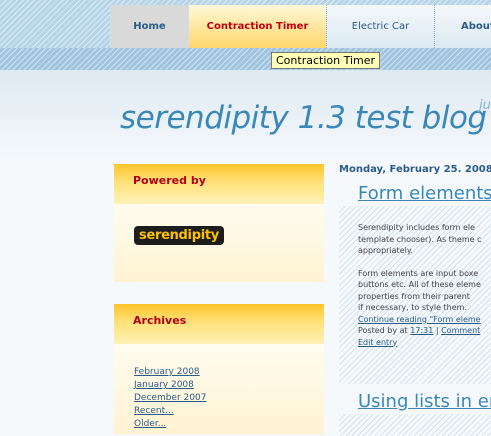  I want to click on sidebar-archives-title: Archives, so click(219, 324).